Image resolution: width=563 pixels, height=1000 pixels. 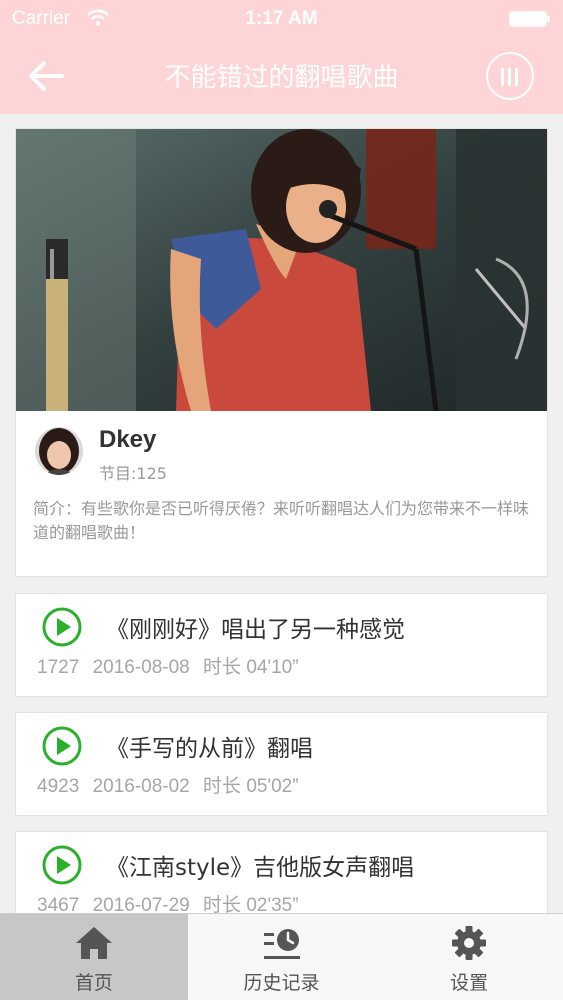 I want to click on play-count: 1727, so click(x=58, y=667).